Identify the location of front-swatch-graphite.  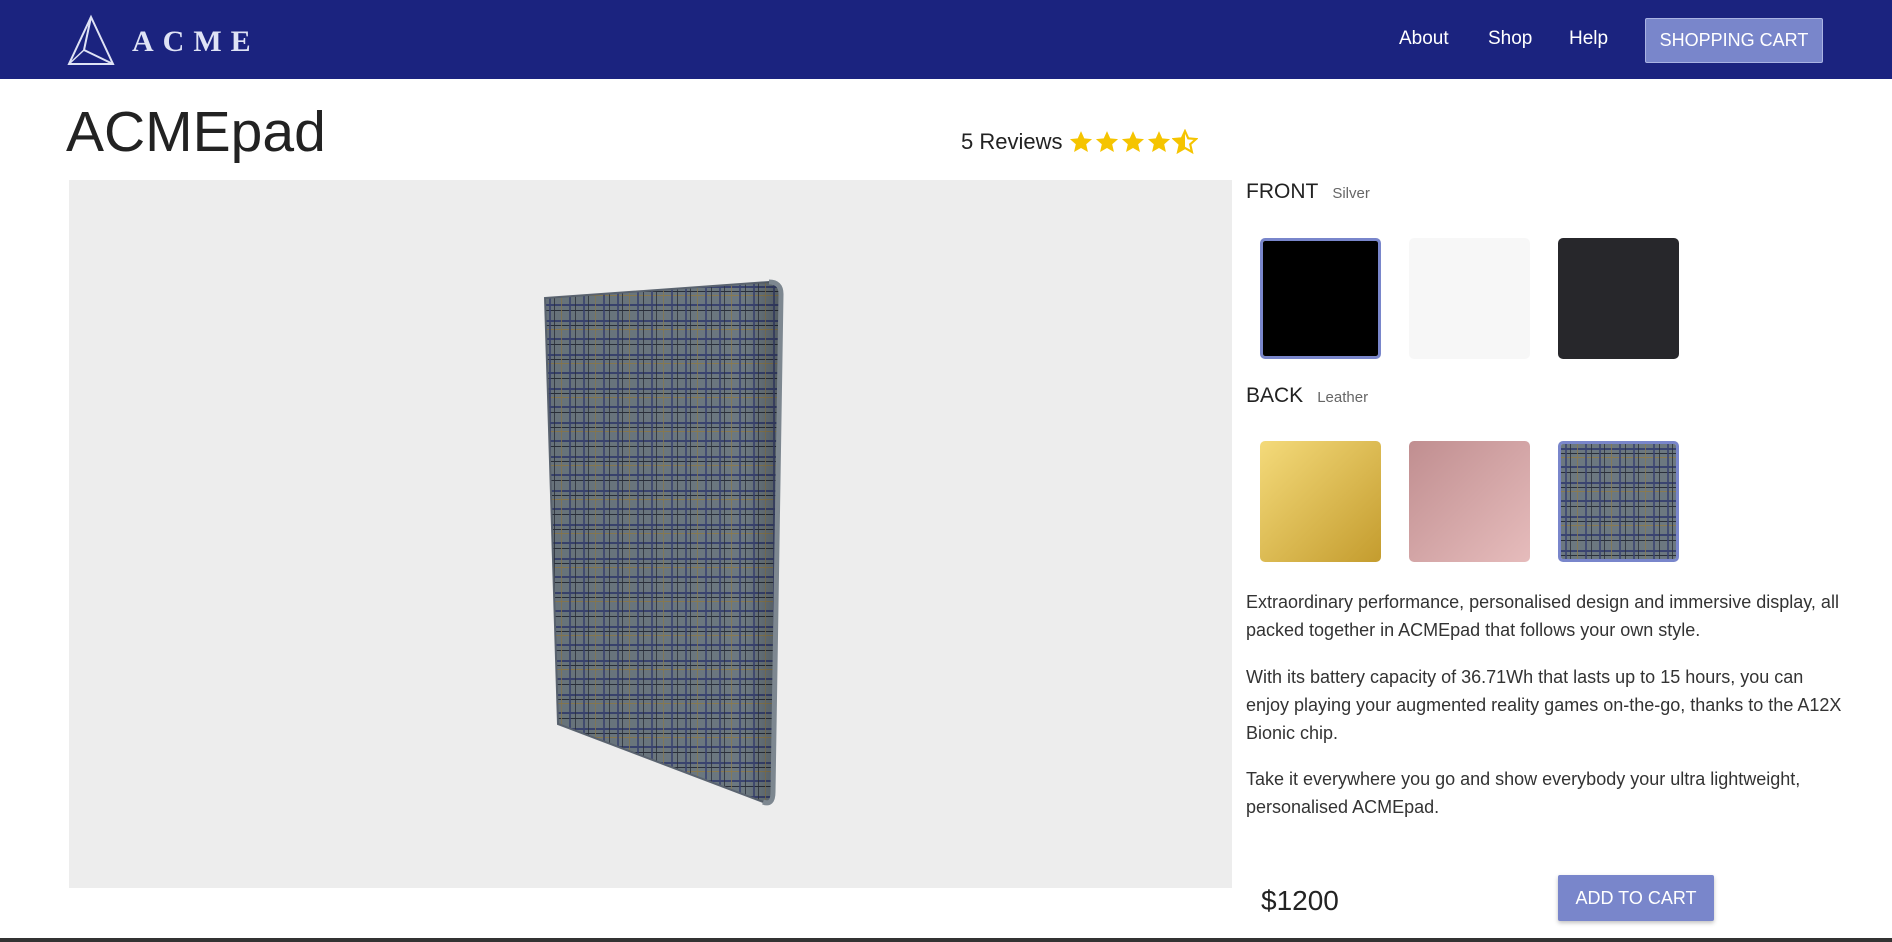
(1618, 298).